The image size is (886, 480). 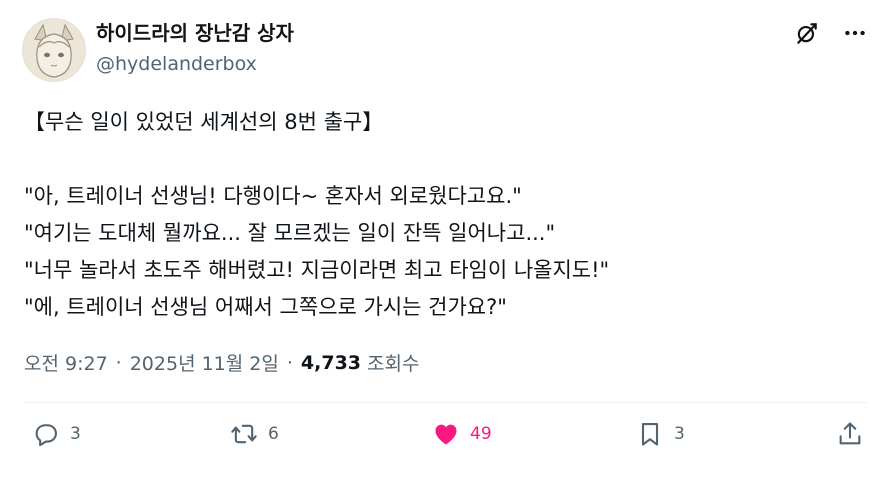 What do you see at coordinates (446, 402) in the screenshot?
I see `divider` at bounding box center [446, 402].